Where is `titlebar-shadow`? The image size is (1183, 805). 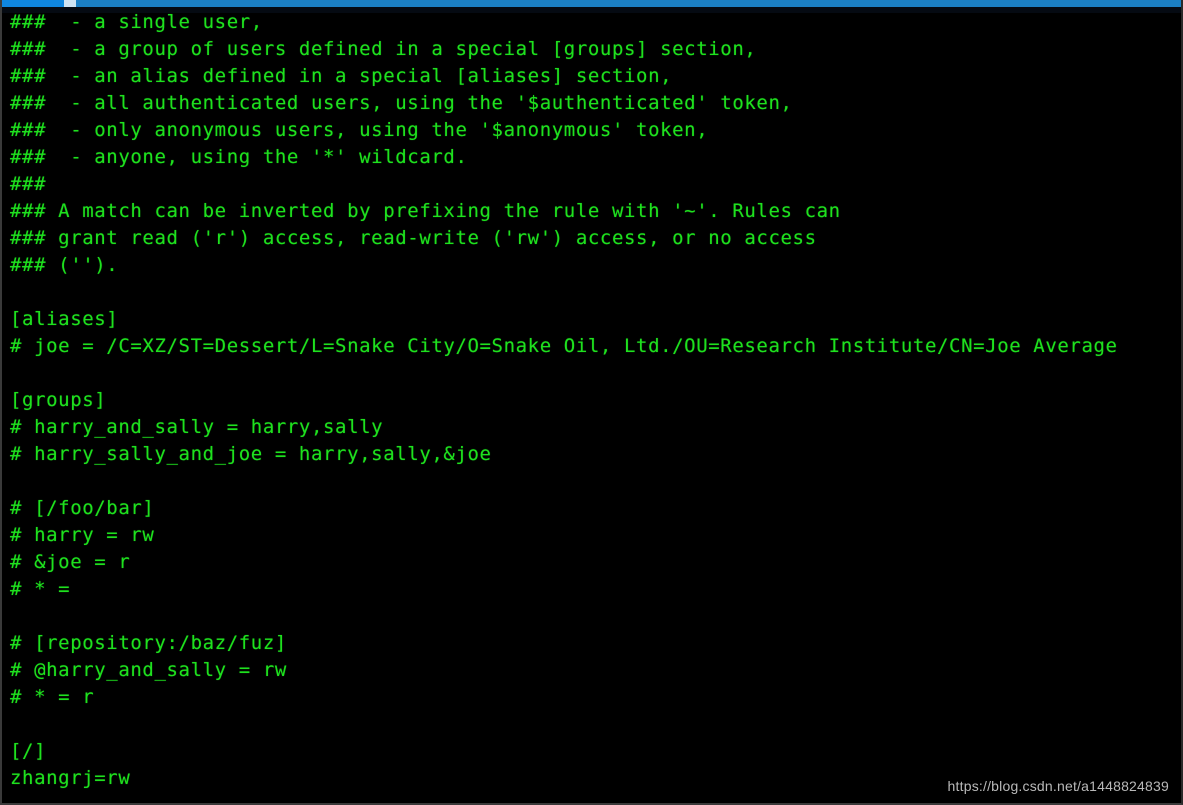
titlebar-shadow is located at coordinates (591, 10).